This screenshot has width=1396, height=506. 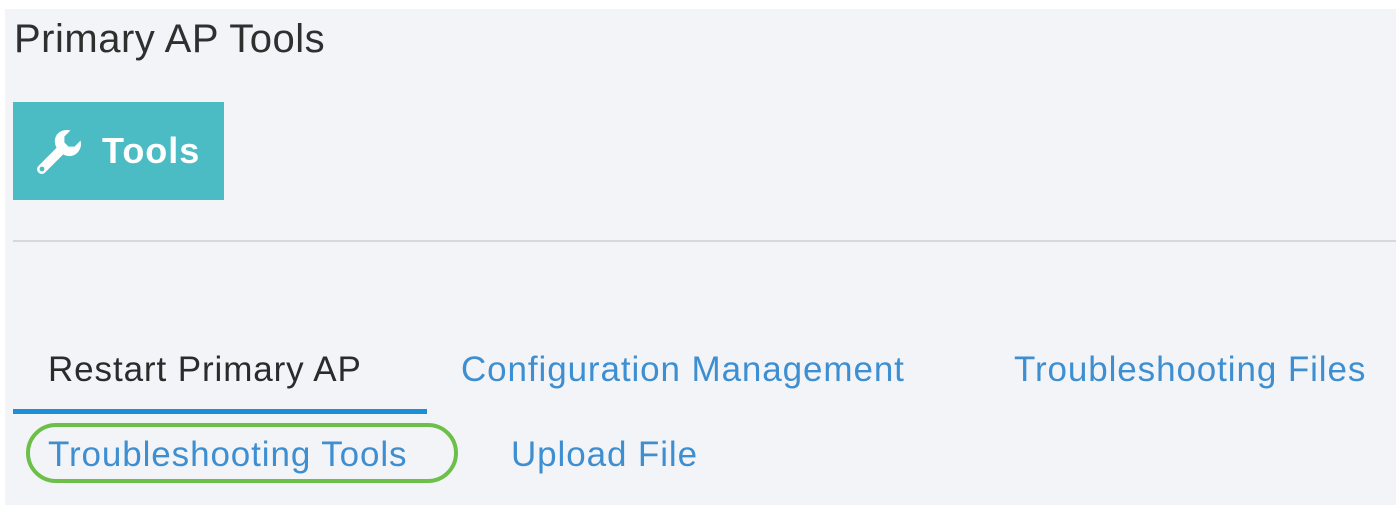 What do you see at coordinates (604, 455) in the screenshot?
I see `tab-upload-file: Upload File` at bounding box center [604, 455].